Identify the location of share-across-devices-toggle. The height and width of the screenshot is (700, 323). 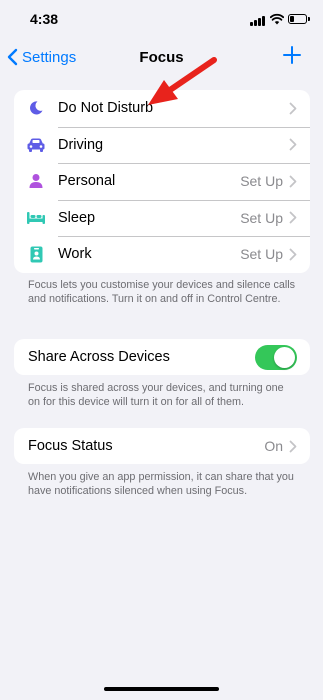
(276, 357).